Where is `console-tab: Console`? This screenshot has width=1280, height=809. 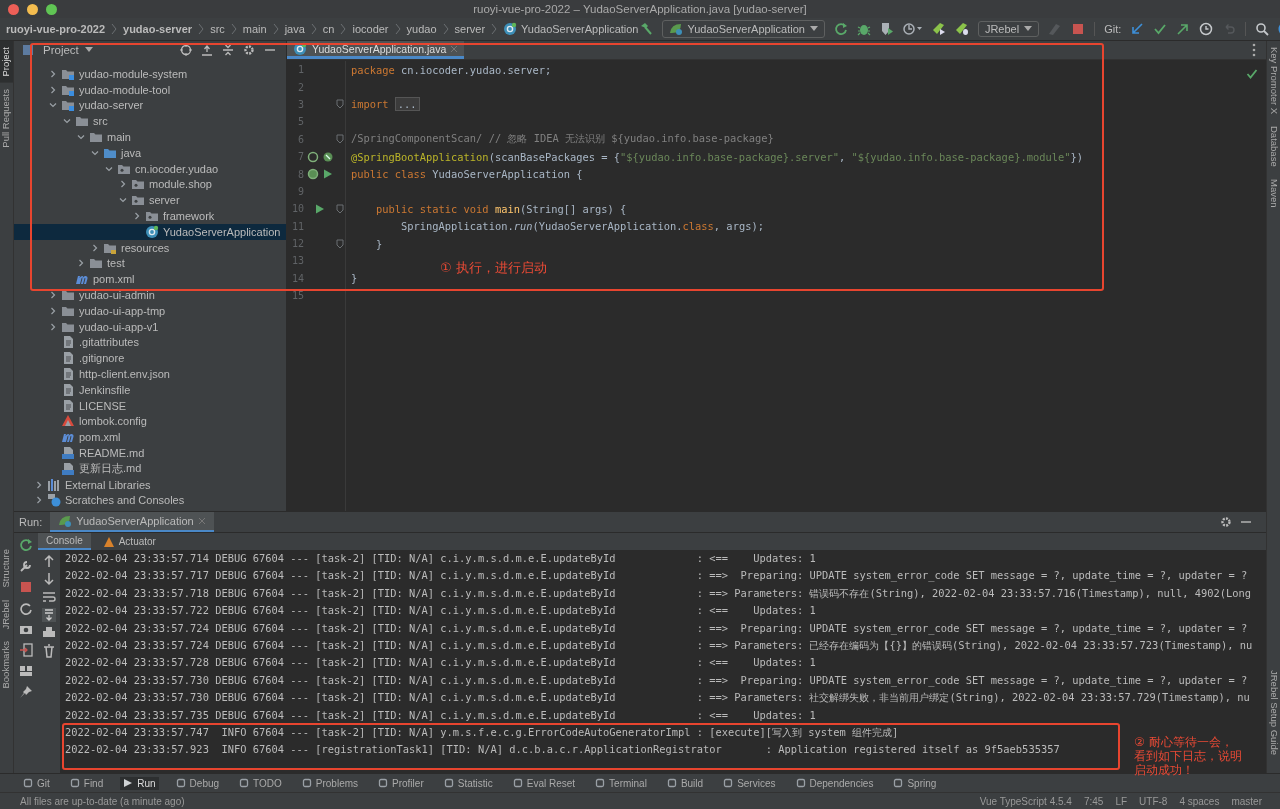
console-tab: Console is located at coordinates (64, 541).